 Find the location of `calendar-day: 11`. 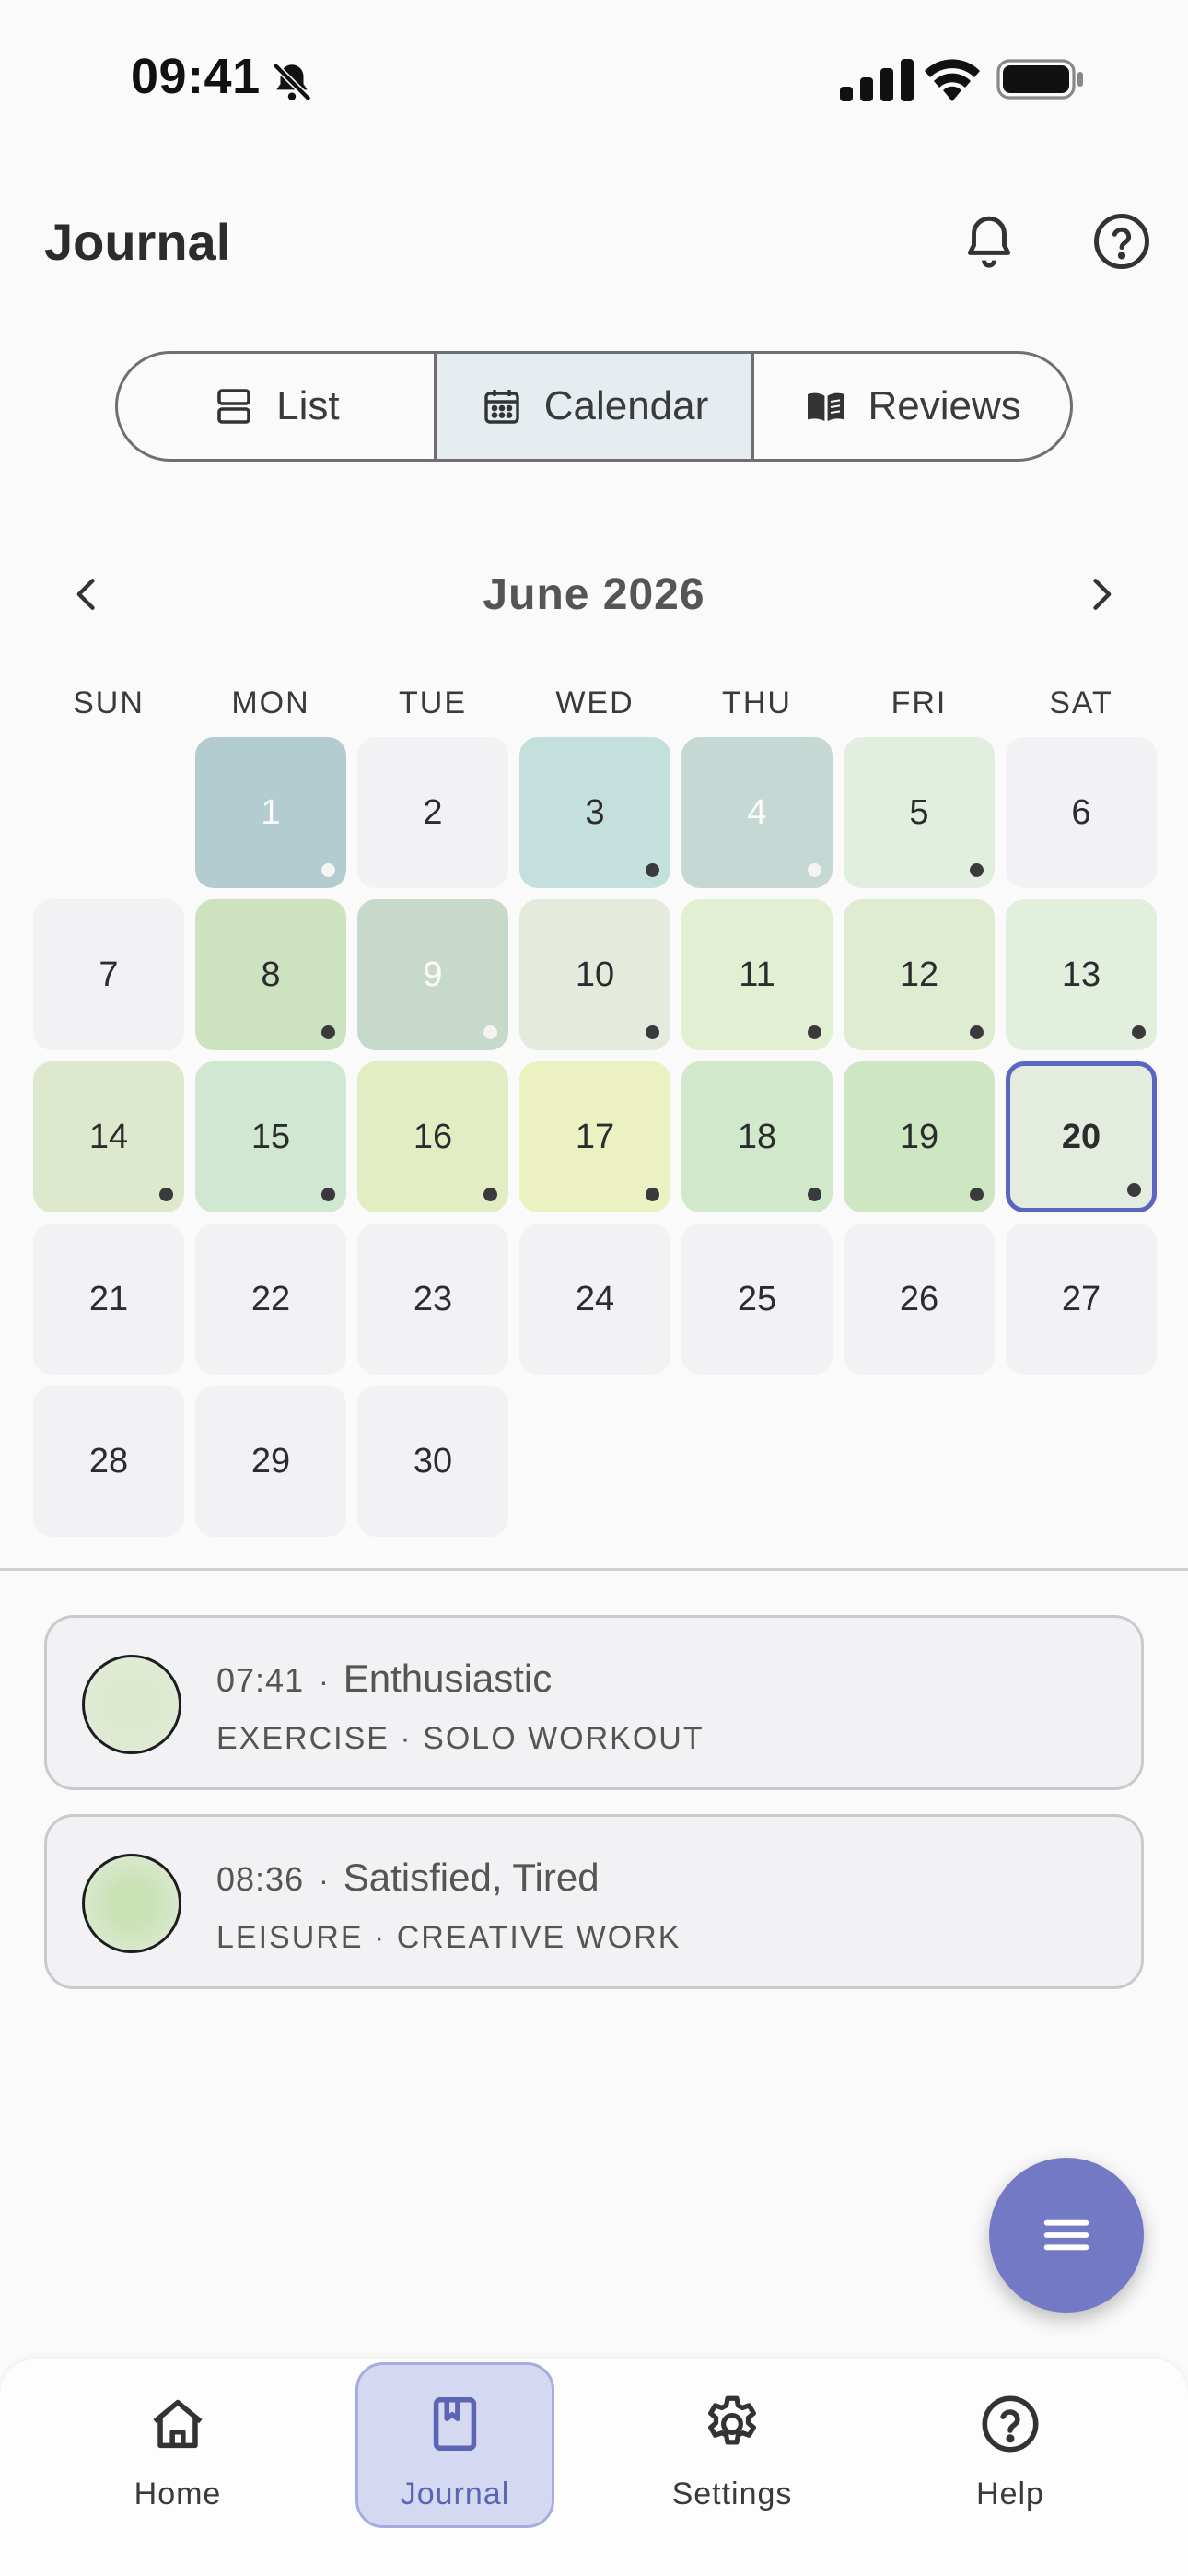

calendar-day: 11 is located at coordinates (757, 975).